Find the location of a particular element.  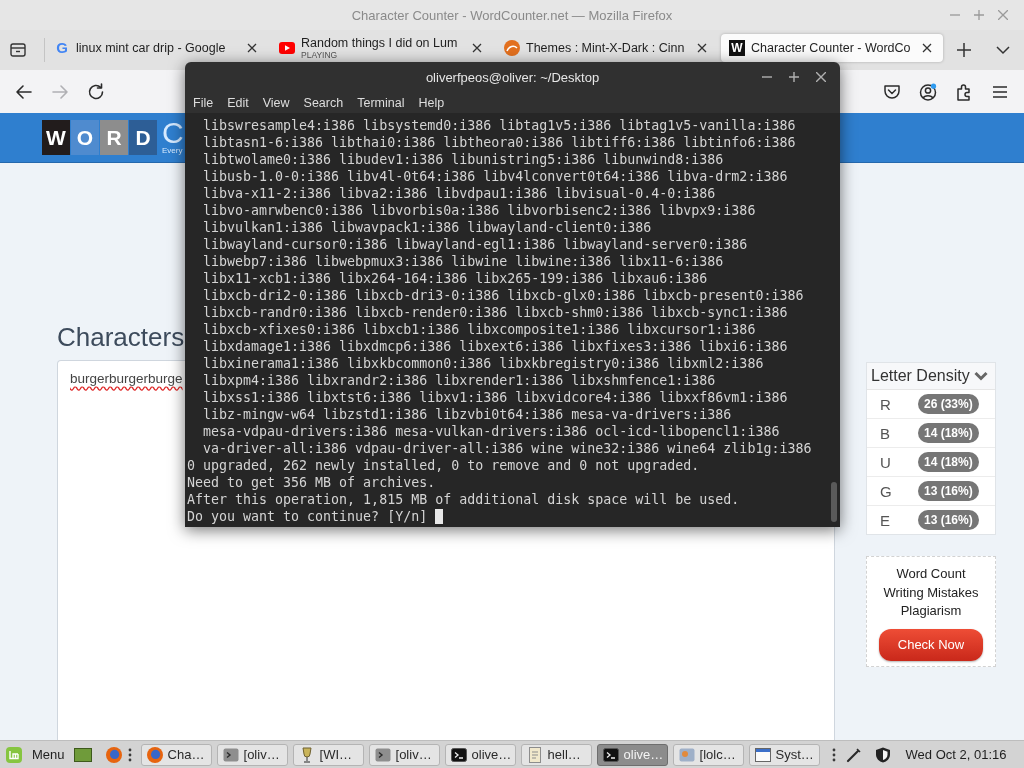

reload-icon is located at coordinates (96, 91).